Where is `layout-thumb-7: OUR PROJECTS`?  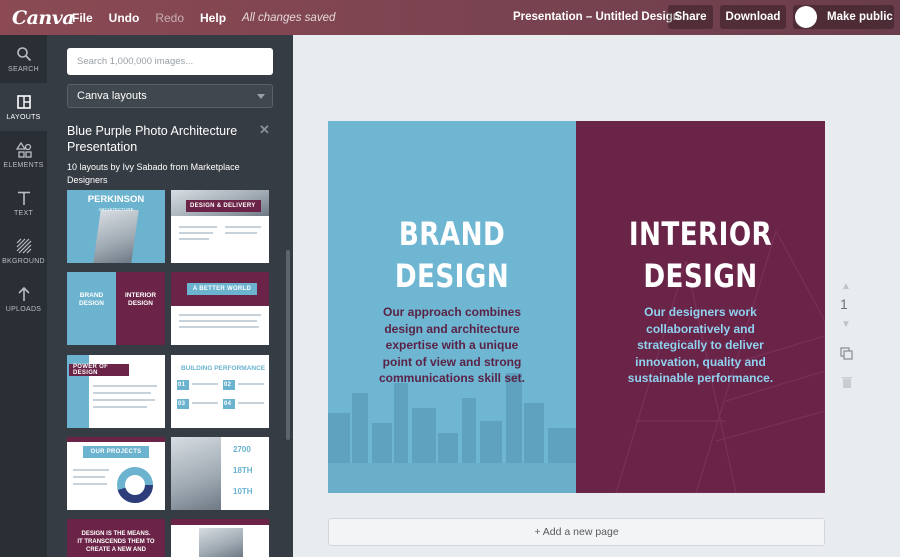 layout-thumb-7: OUR PROJECTS is located at coordinates (116, 473).